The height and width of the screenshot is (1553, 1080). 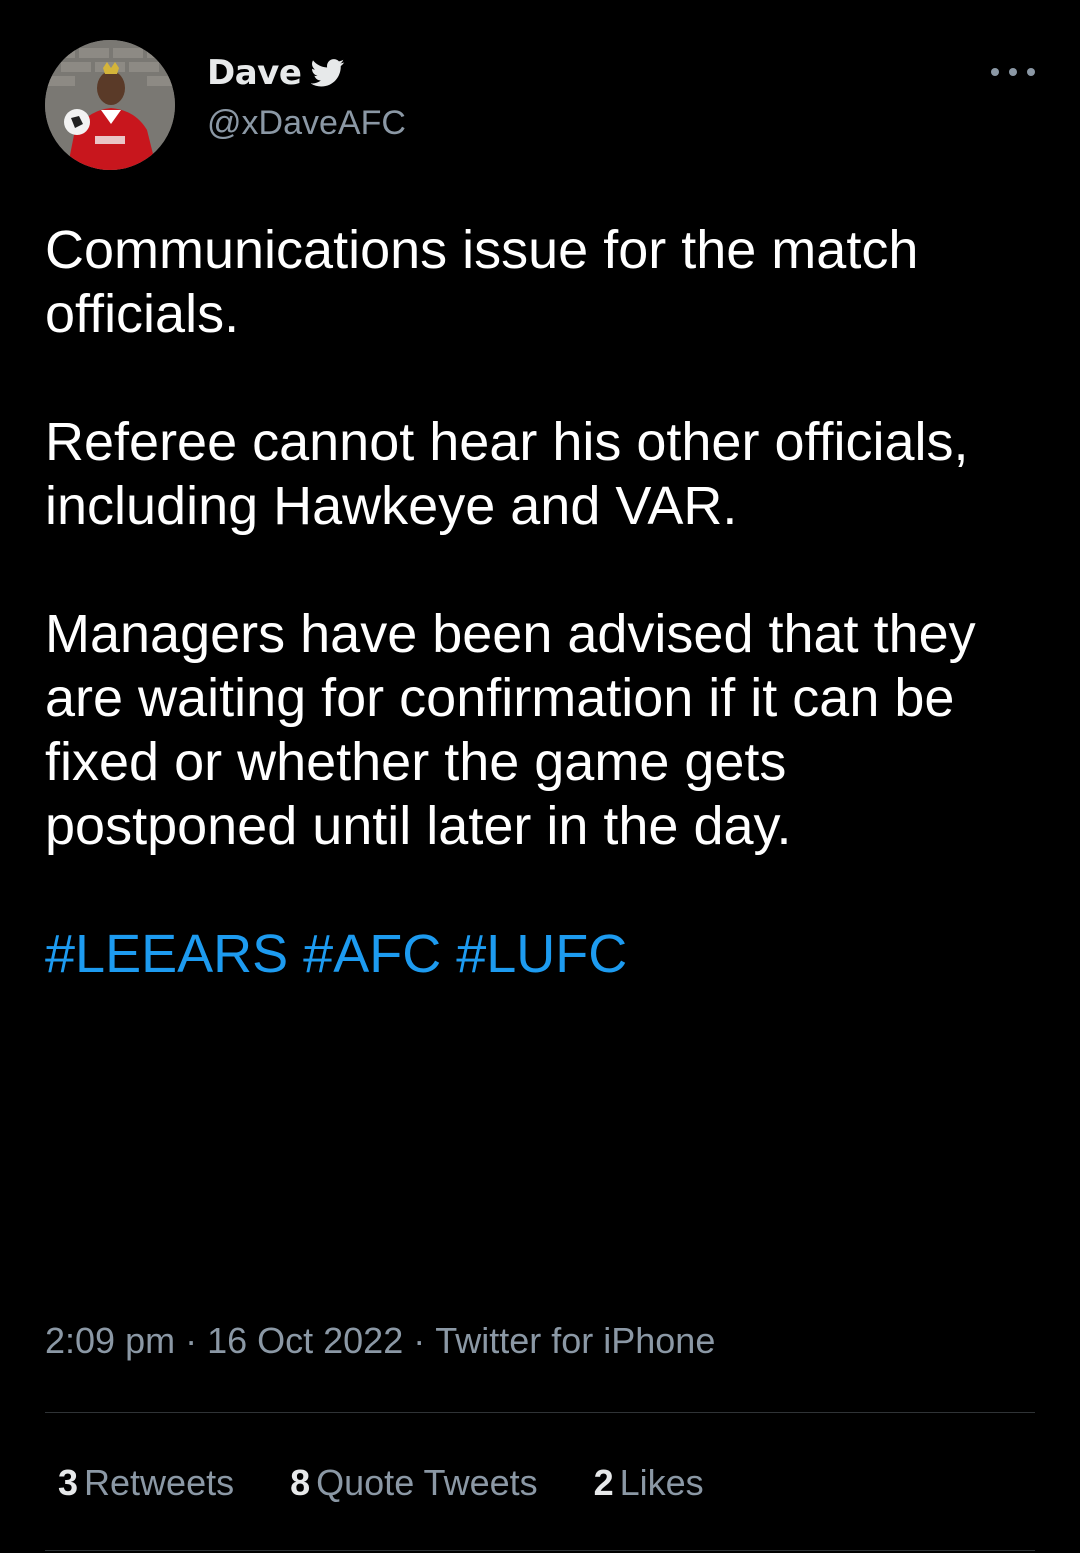 I want to click on author-info: Dave @xDaveAFC, so click(x=306, y=96).